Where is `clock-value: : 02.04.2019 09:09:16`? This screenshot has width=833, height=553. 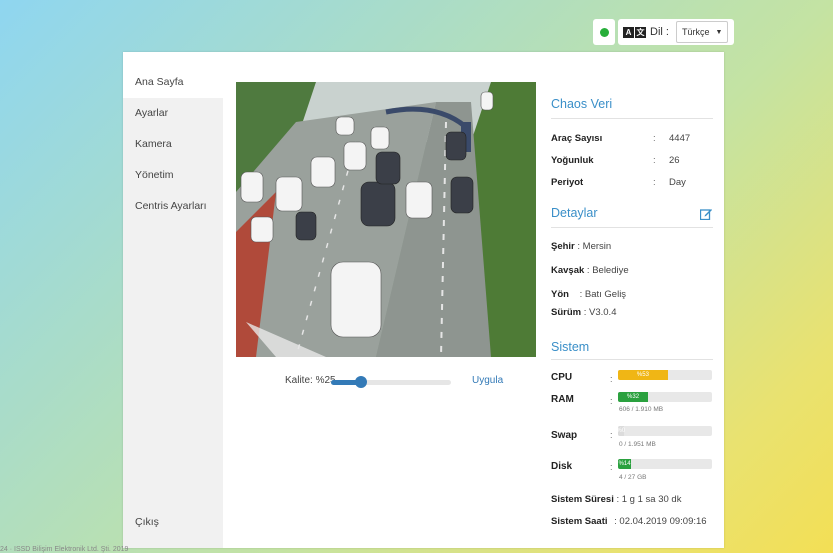 clock-value: : 02.04.2019 09:09:16 is located at coordinates (660, 521).